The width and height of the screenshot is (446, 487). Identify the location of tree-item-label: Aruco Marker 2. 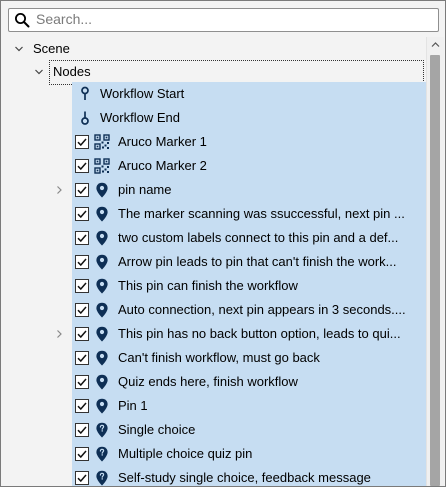
(162, 165).